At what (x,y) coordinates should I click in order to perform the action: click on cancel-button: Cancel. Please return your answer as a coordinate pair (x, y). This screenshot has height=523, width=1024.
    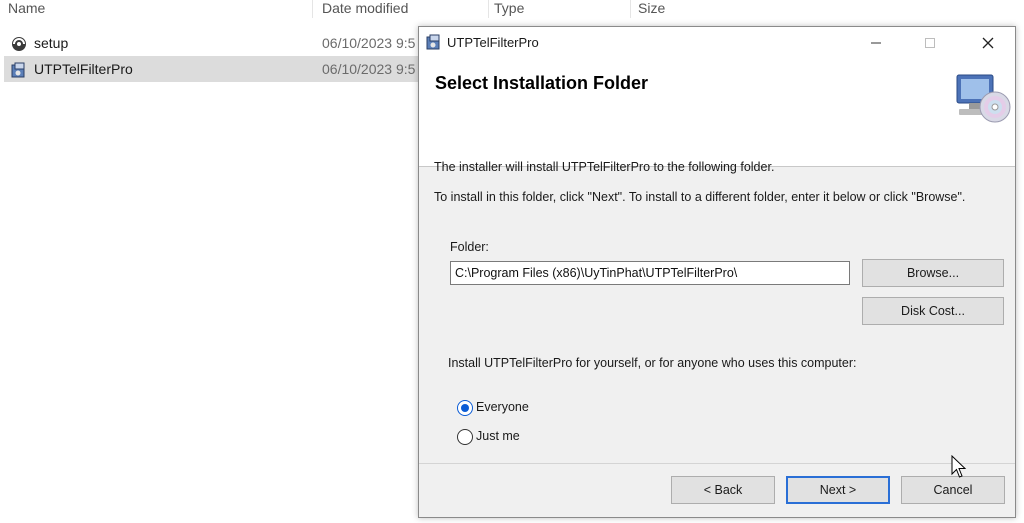
    Looking at the image, I should click on (953, 490).